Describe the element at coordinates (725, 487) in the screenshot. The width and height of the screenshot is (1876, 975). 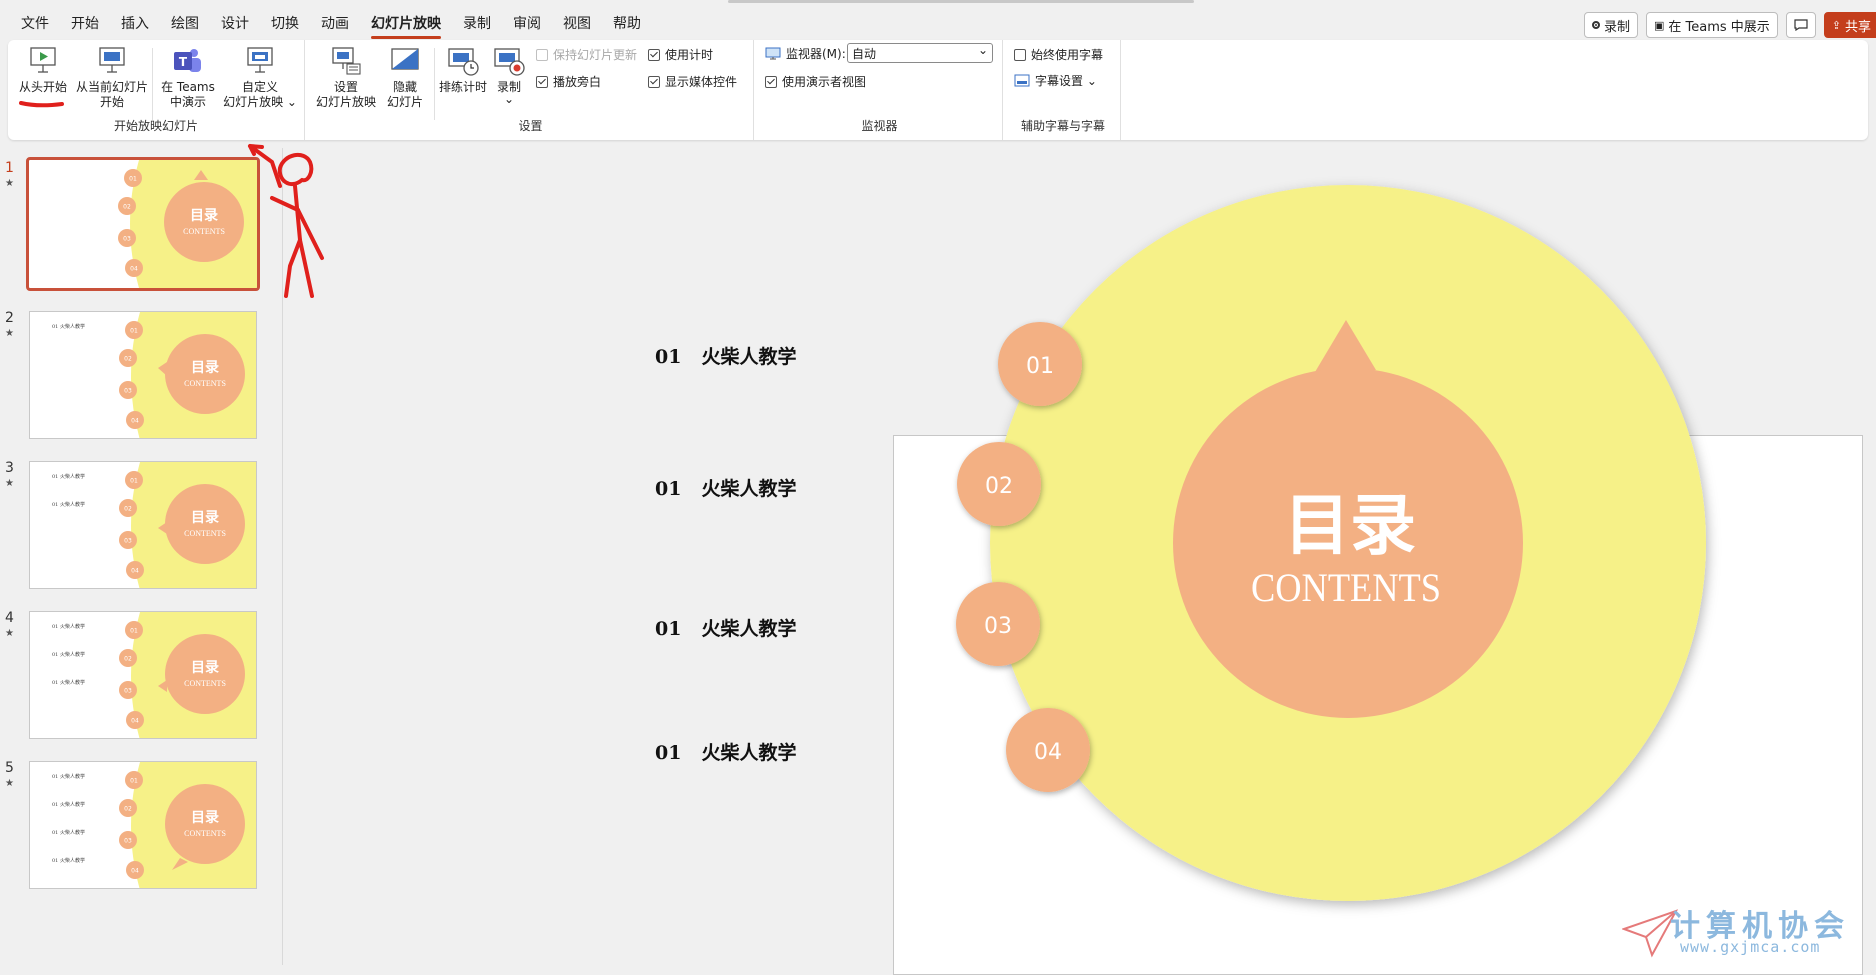
I see `toc-item-2: 01 火柴人教学` at that location.